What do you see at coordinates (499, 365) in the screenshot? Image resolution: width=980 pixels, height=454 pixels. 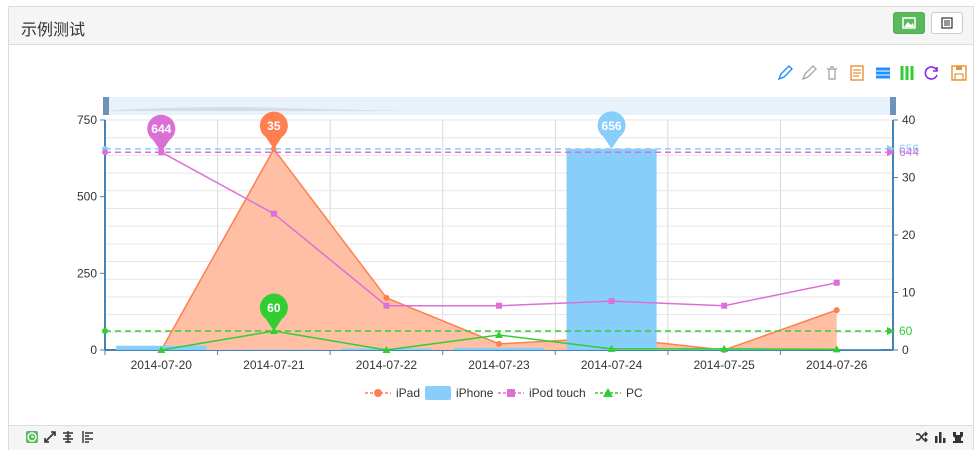 I see `x-tick-label: 2014-07-23` at bounding box center [499, 365].